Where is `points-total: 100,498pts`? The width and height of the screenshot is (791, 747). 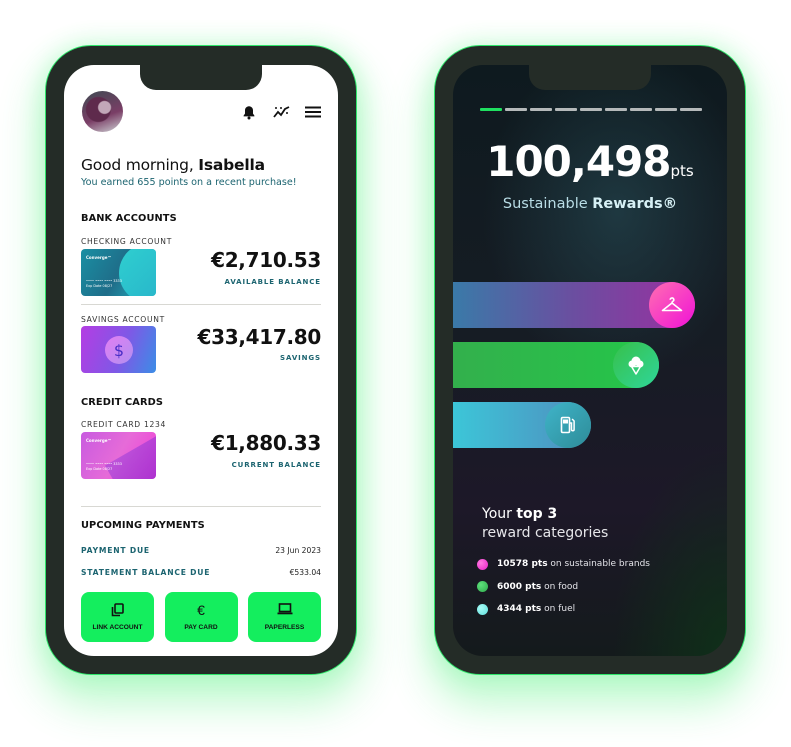 points-total: 100,498pts is located at coordinates (590, 161).